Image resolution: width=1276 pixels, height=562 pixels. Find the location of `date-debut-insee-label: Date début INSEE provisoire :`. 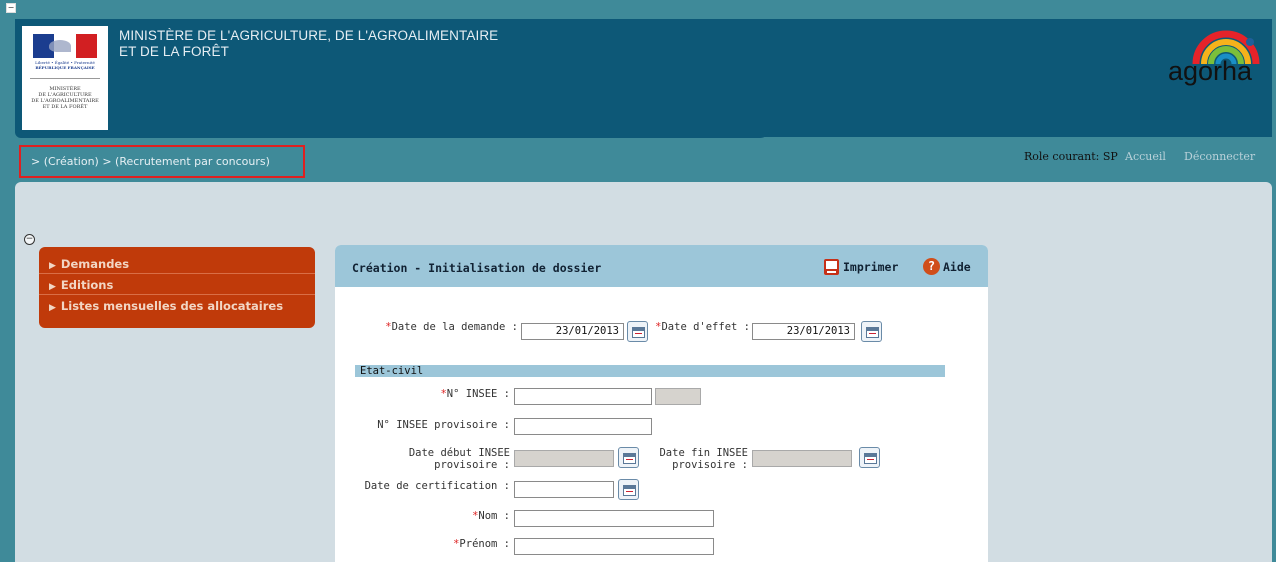

date-debut-insee-label: Date début INSEE provisoire : is located at coordinates (459, 459).